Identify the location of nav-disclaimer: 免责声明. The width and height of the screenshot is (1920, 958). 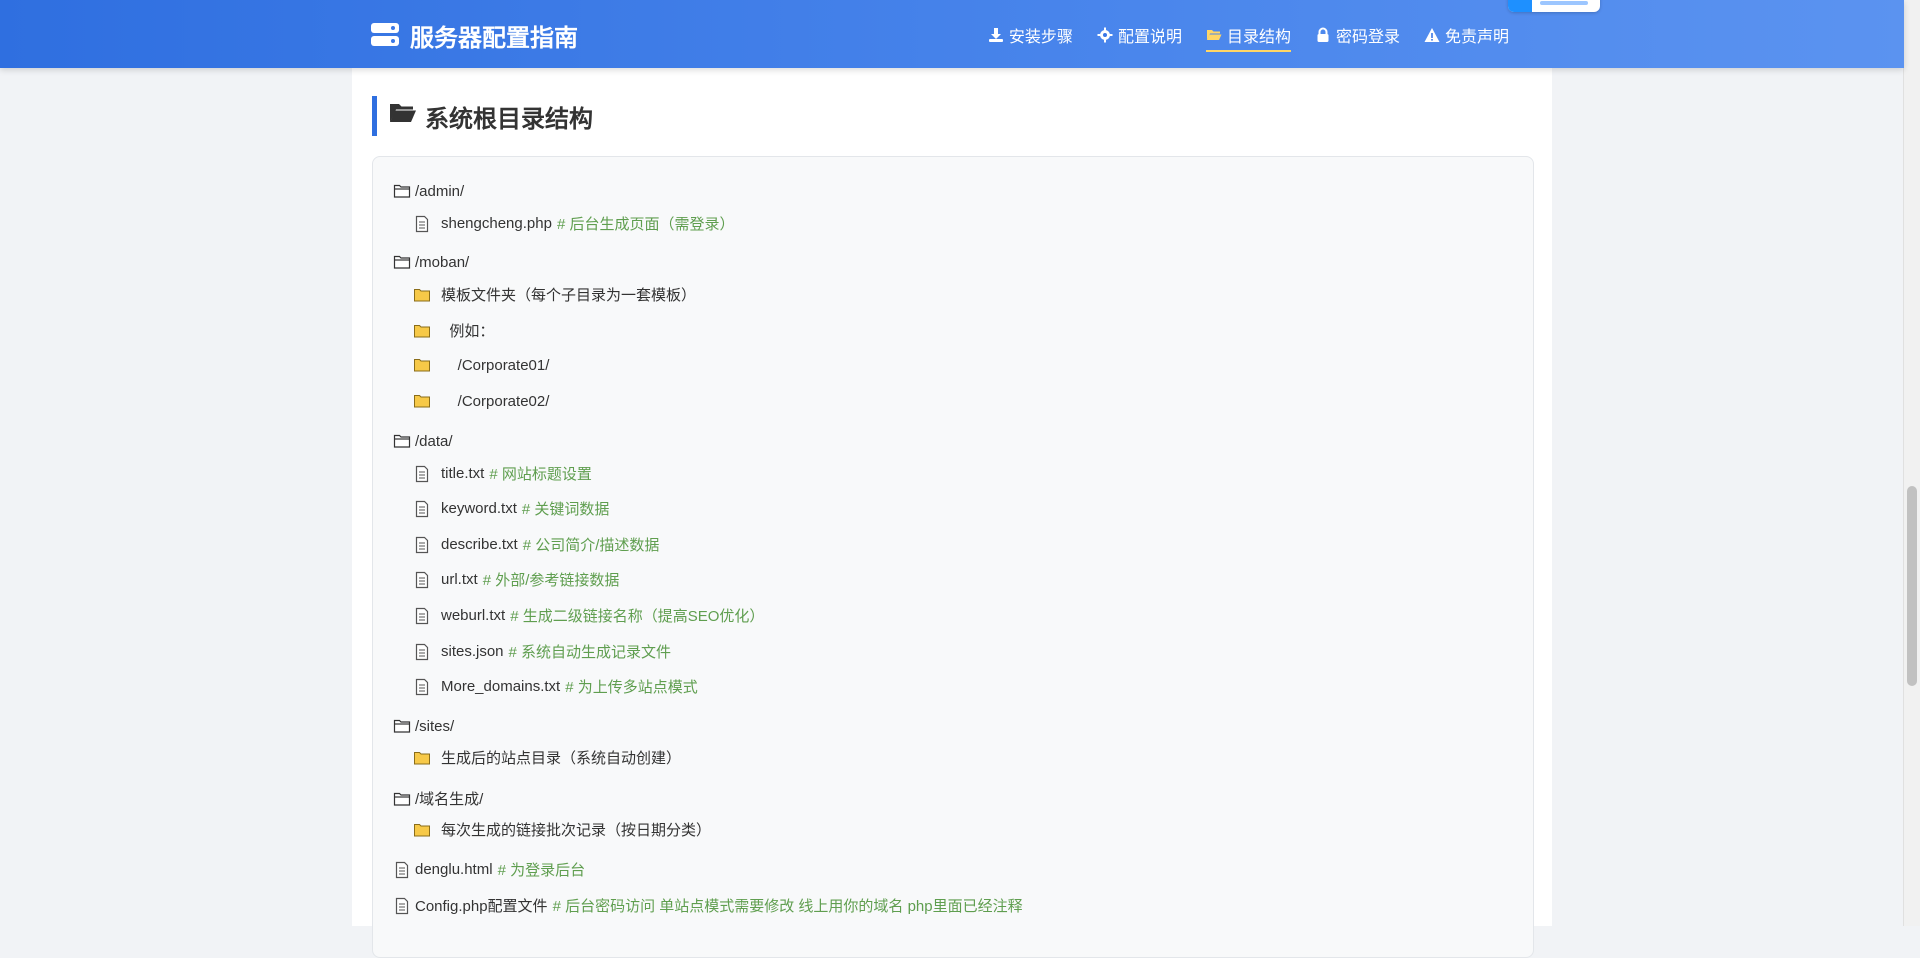
(1466, 35).